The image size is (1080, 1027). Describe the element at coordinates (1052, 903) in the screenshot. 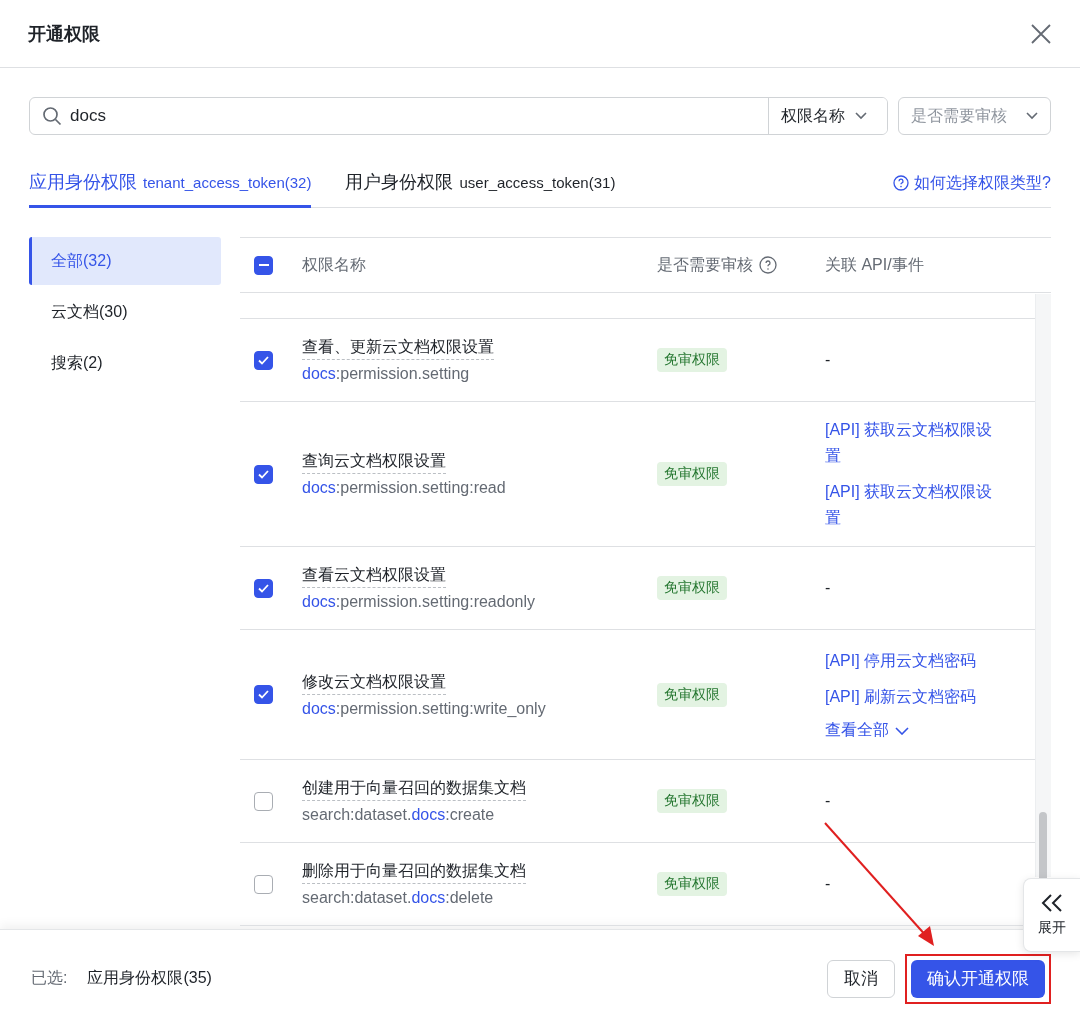

I see `double-chevron-left-icon` at that location.